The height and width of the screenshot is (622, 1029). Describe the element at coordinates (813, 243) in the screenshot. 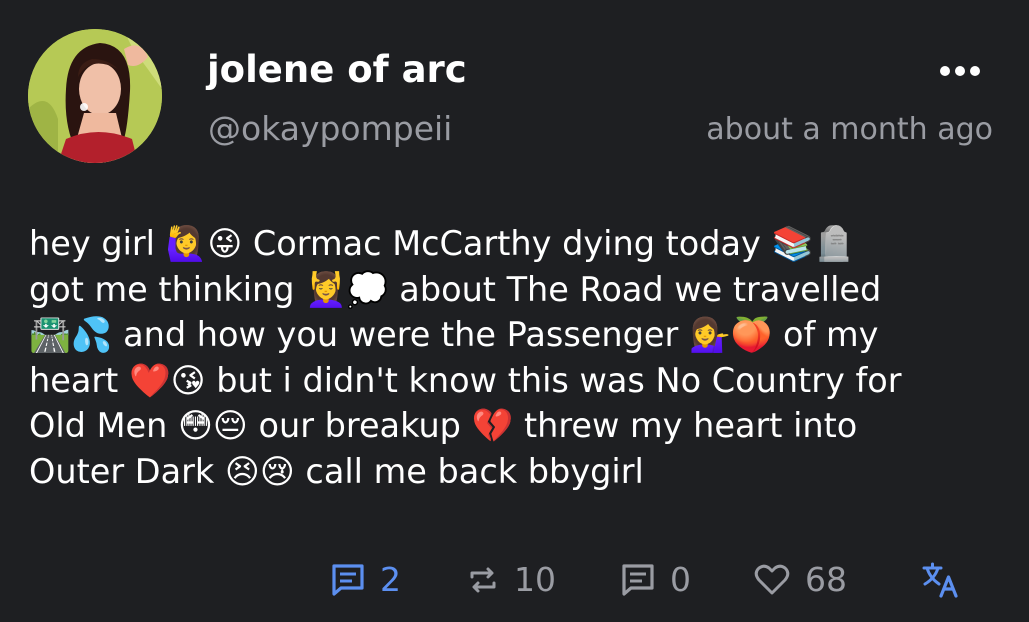

I see `emoji: 📚🪦` at that location.